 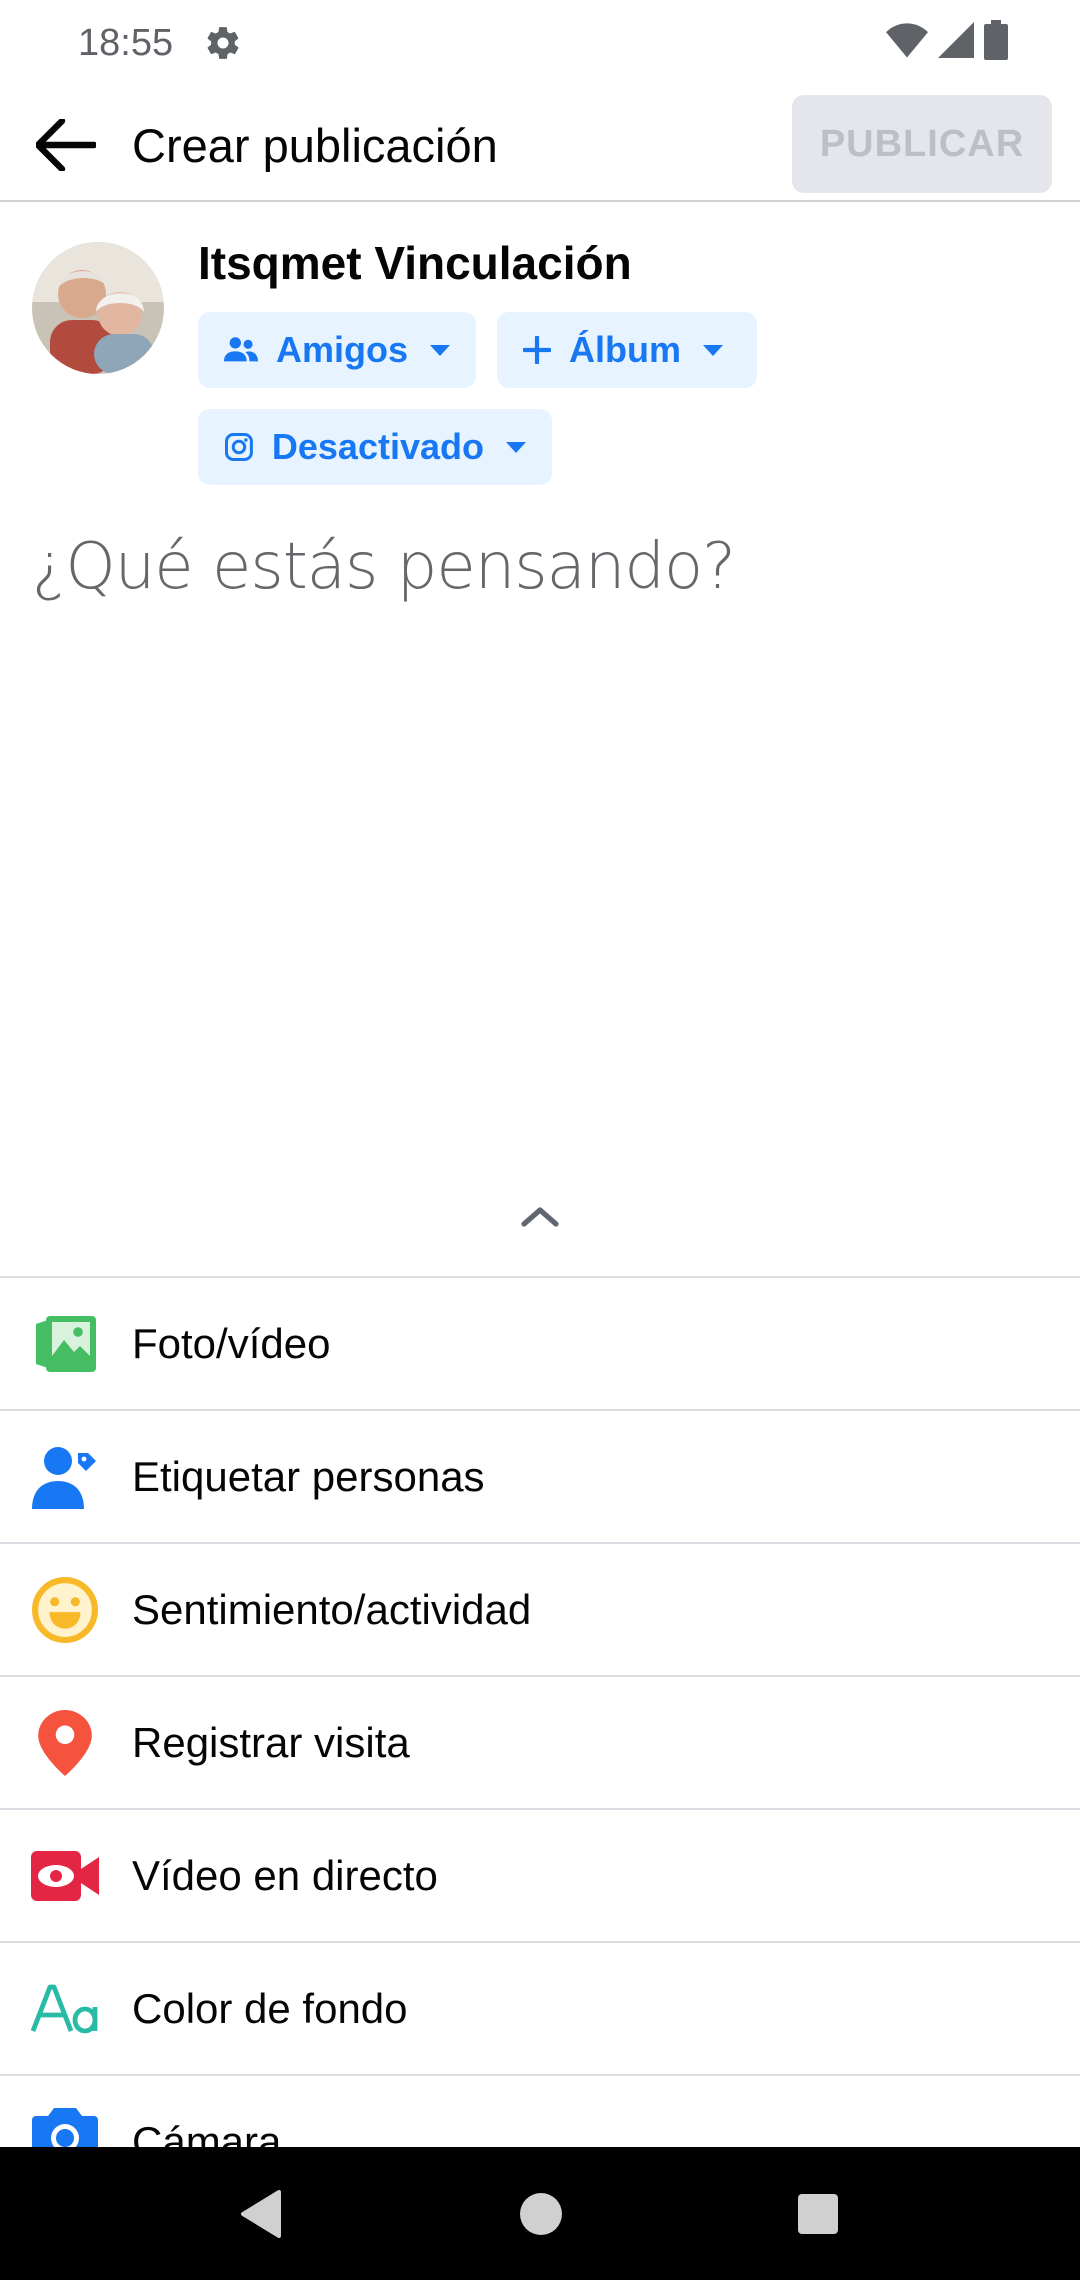 I want to click on page-title: Crear publicación, so click(x=315, y=145).